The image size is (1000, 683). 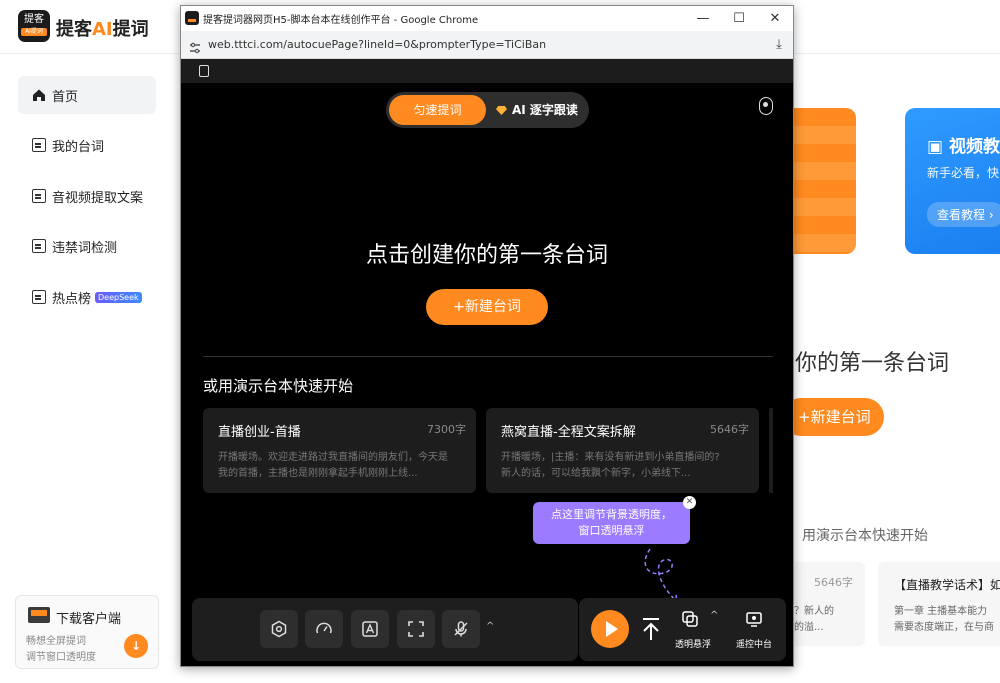 What do you see at coordinates (34, 32) in the screenshot?
I see `logo-badge-sub: AI提词` at bounding box center [34, 32].